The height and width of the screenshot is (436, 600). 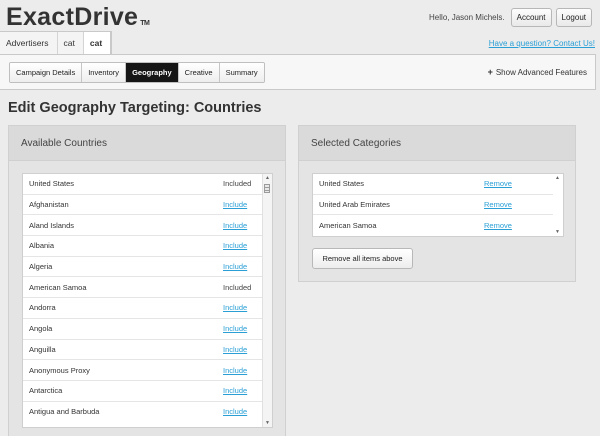 I want to click on category-name: United Arab Emirates, so click(x=354, y=205).